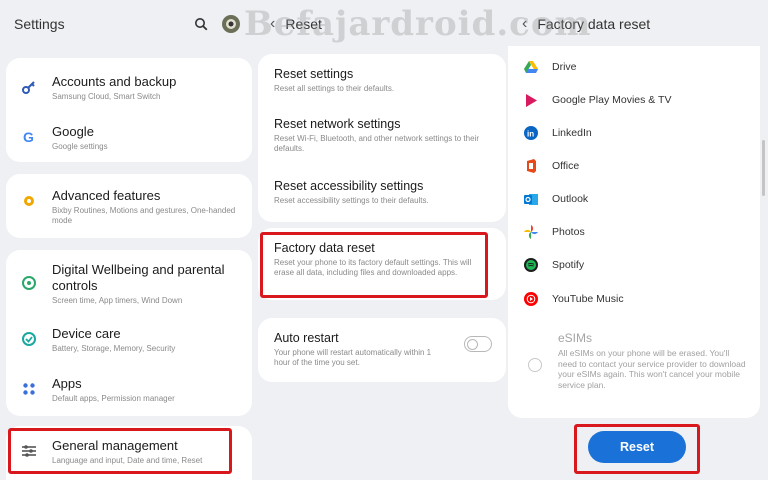  What do you see at coordinates (572, 133) in the screenshot?
I see `app-label: LinkedIn` at bounding box center [572, 133].